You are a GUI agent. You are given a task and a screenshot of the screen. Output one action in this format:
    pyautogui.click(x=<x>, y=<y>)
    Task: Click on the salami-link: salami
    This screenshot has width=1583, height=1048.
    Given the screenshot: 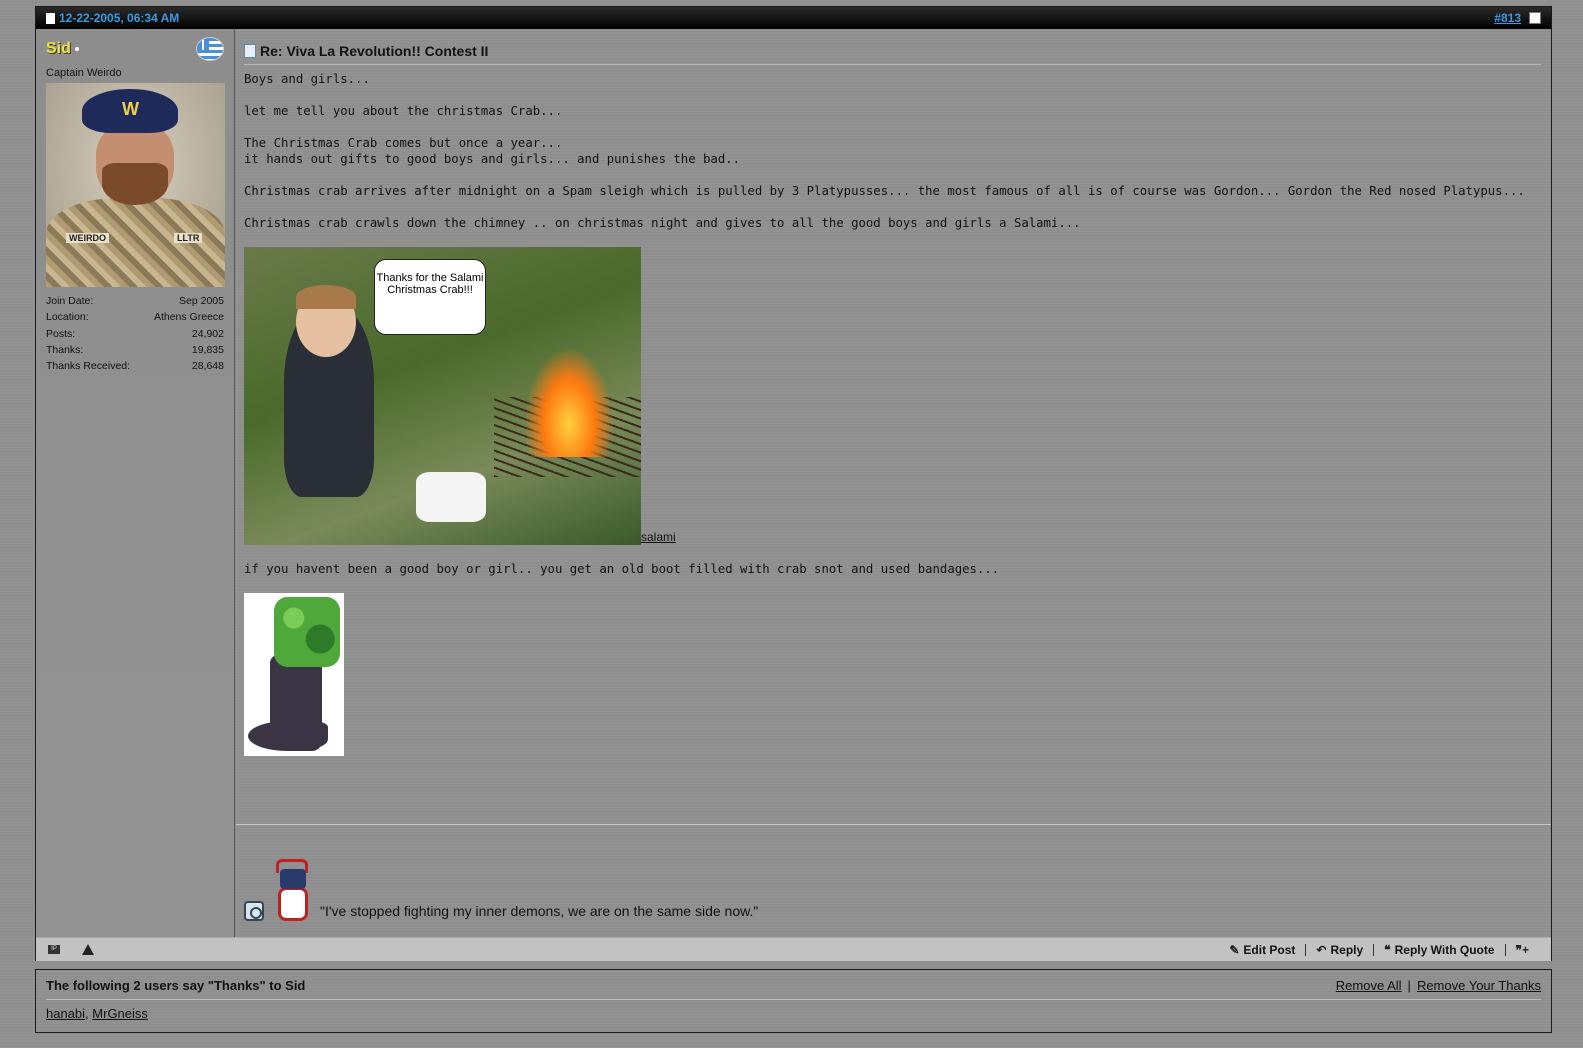 What is the action you would take?
    pyautogui.click(x=658, y=537)
    